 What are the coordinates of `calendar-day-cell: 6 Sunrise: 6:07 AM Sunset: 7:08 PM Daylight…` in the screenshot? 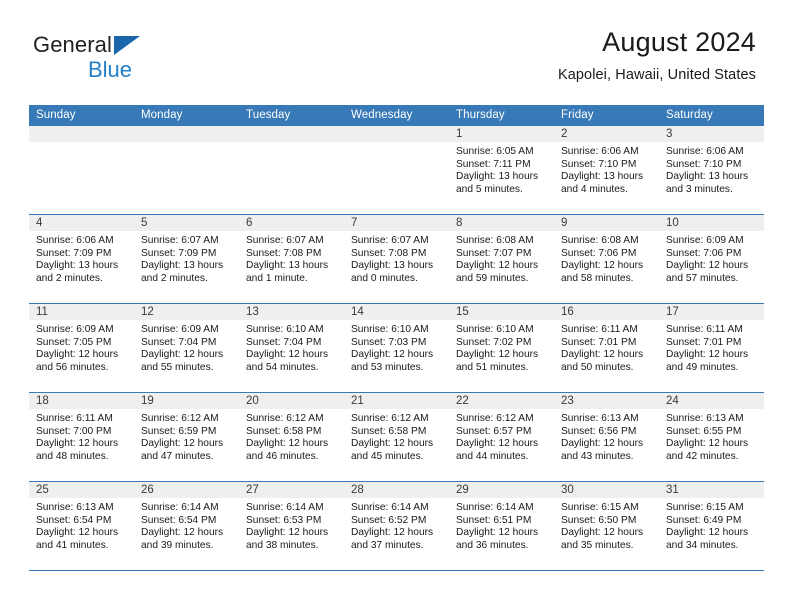 It's located at (291, 259).